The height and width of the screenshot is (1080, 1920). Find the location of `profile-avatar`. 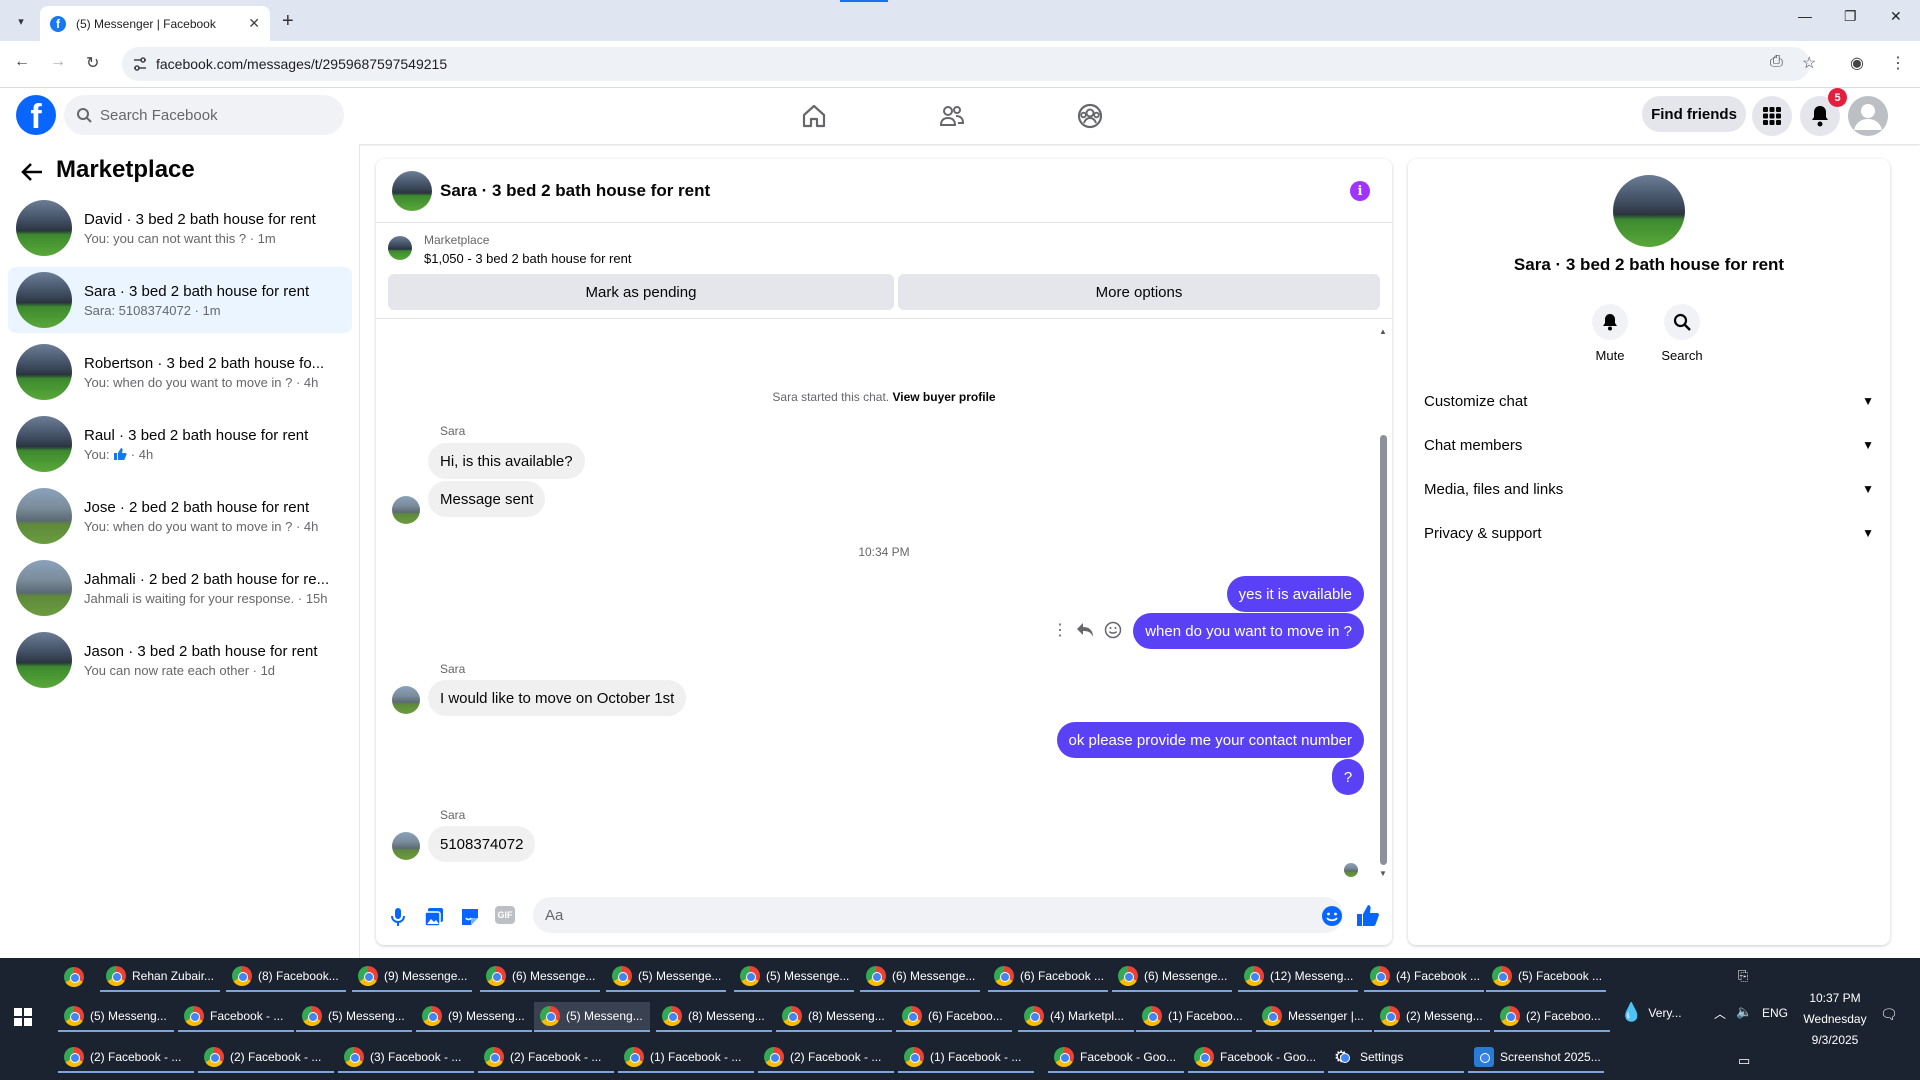

profile-avatar is located at coordinates (1649, 211).